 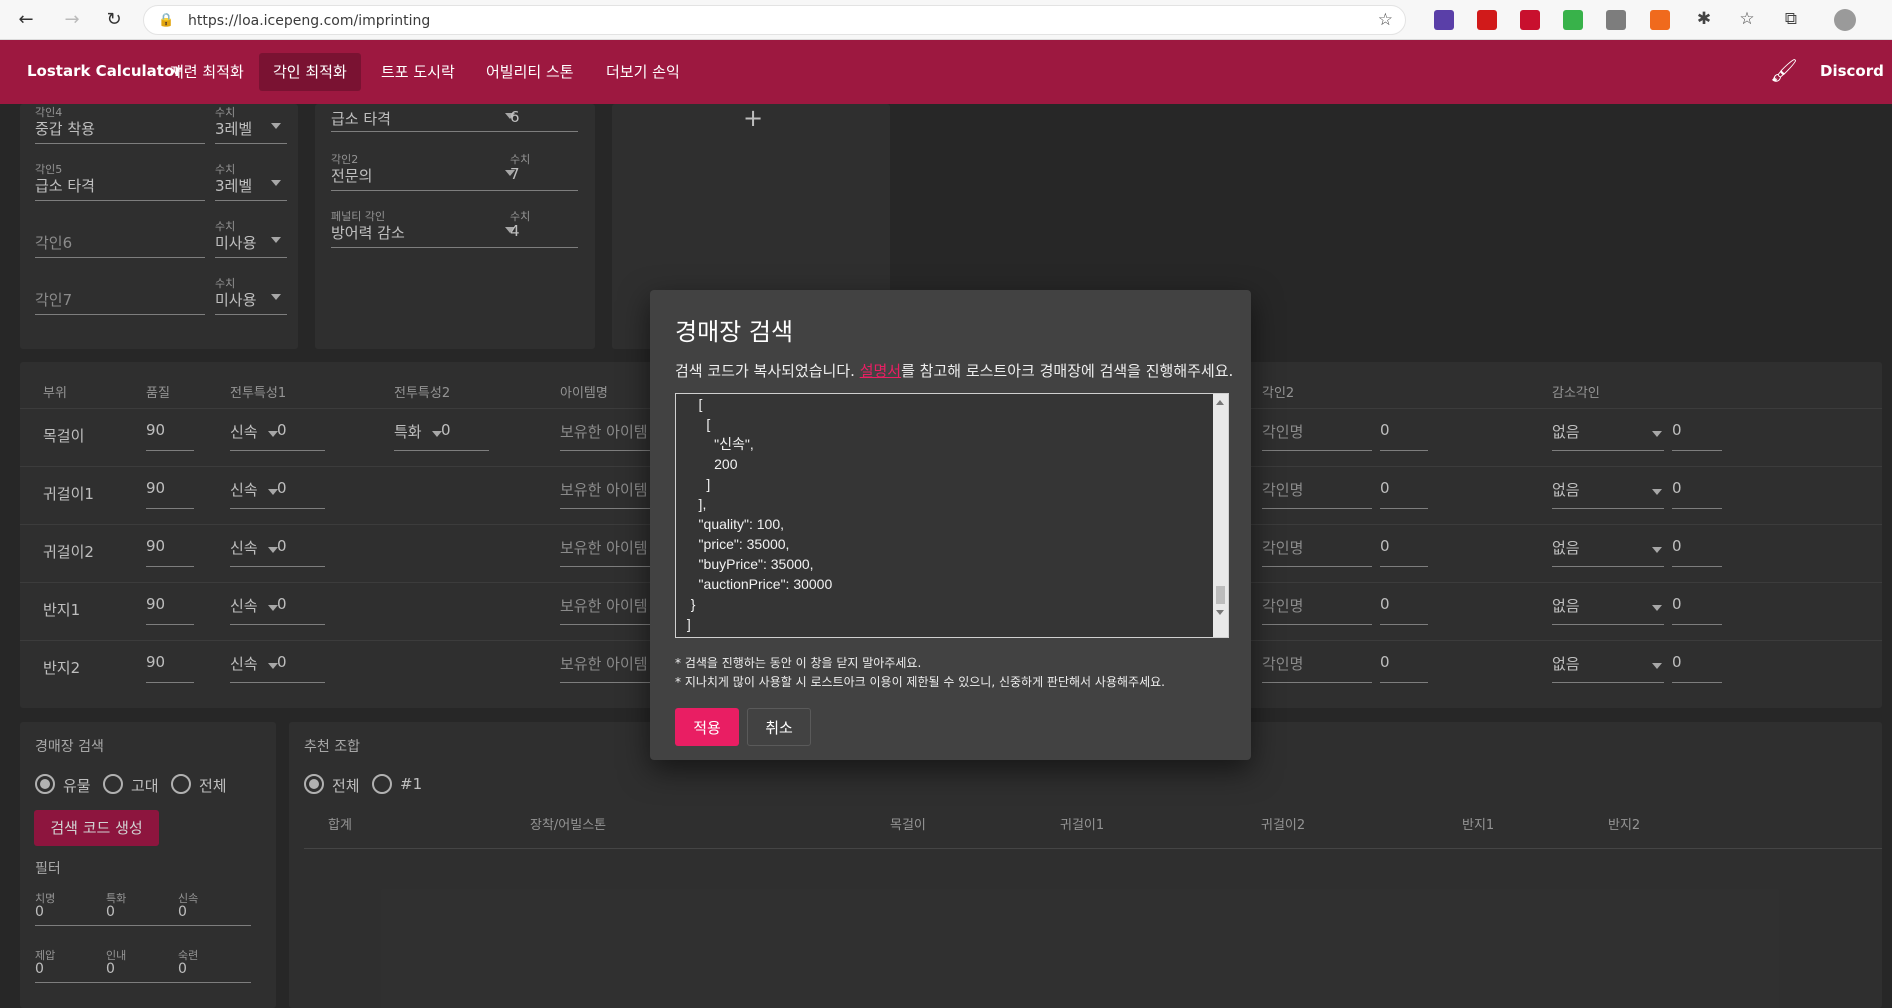 What do you see at coordinates (1784, 71) in the screenshot?
I see `paint-bucket-icon: 🖌` at bounding box center [1784, 71].